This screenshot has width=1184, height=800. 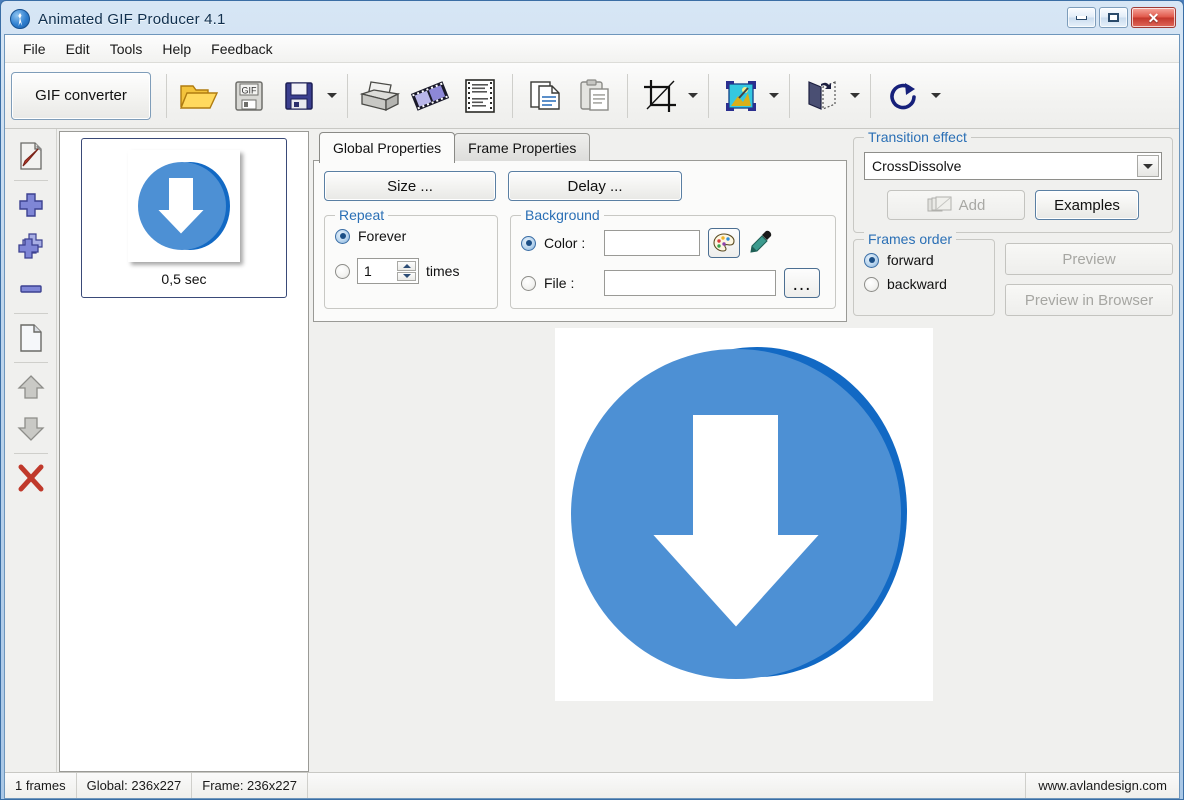 What do you see at coordinates (31, 247) in the screenshot?
I see `add-multiple-frames-button` at bounding box center [31, 247].